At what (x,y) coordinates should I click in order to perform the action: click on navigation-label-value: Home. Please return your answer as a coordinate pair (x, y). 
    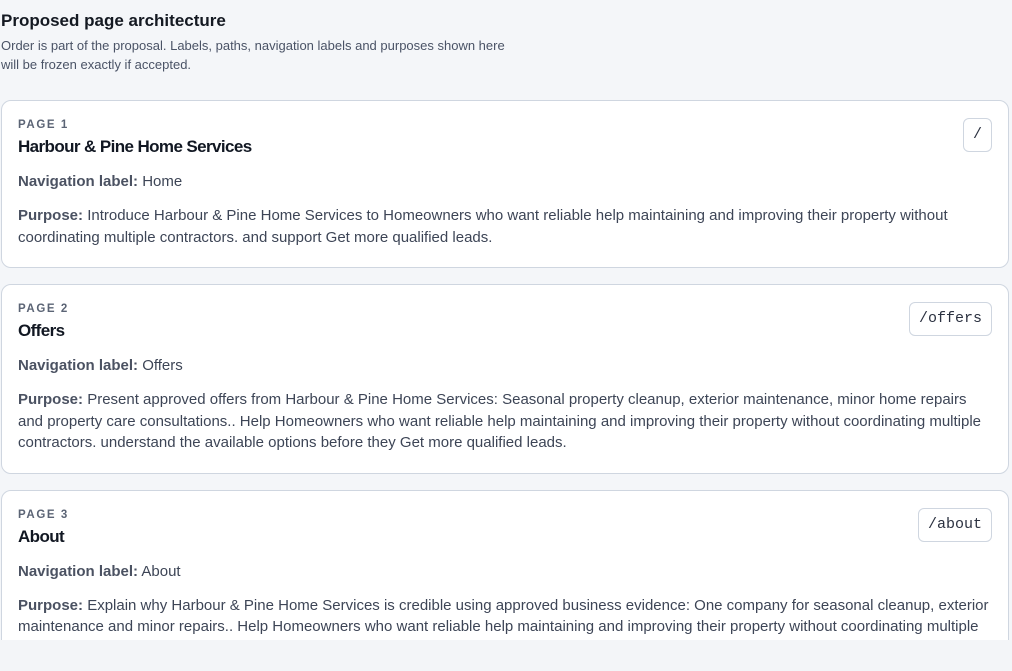
    Looking at the image, I should click on (162, 181).